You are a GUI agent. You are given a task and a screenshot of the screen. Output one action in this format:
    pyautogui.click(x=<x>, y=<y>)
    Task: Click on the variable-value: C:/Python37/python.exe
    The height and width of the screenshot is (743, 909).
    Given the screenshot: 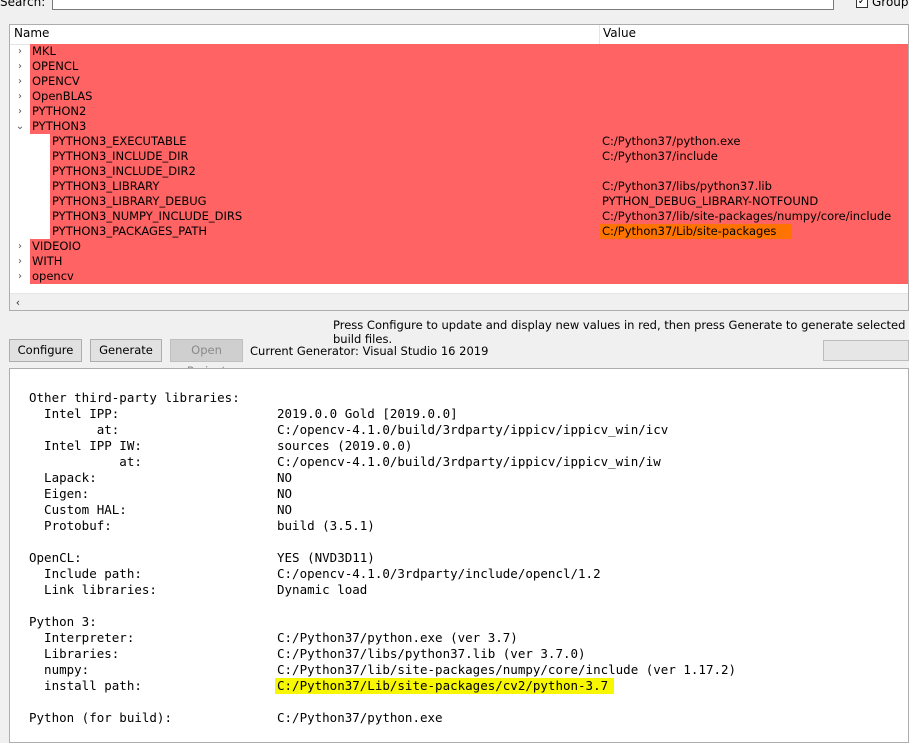 What is the action you would take?
    pyautogui.click(x=671, y=141)
    